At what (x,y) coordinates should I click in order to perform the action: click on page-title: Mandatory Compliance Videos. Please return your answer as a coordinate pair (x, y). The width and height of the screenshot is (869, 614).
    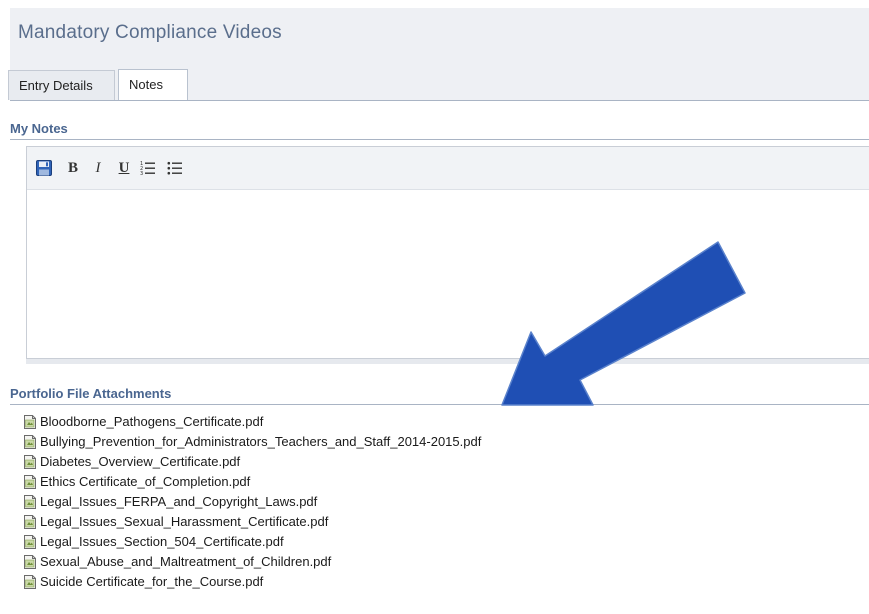
    Looking at the image, I should click on (150, 32).